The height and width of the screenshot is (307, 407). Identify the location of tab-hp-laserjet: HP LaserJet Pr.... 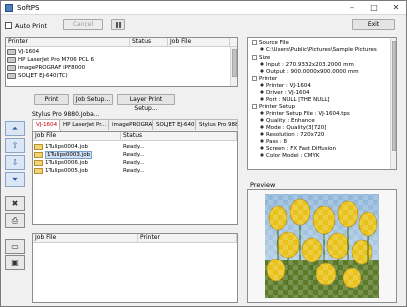
(85, 124).